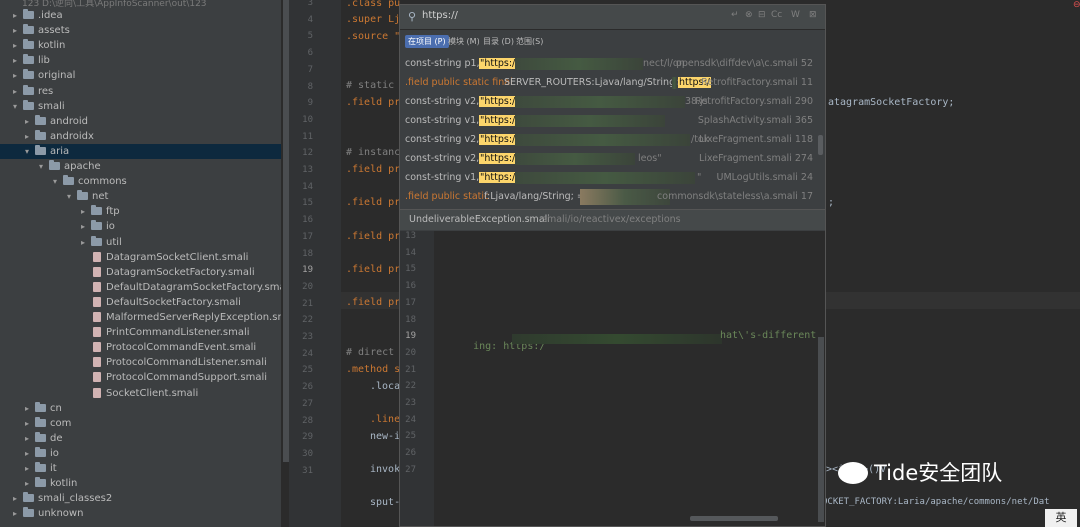 The image size is (1080, 527). What do you see at coordinates (820, 145) in the screenshot?
I see `results-scrollbar` at bounding box center [820, 145].